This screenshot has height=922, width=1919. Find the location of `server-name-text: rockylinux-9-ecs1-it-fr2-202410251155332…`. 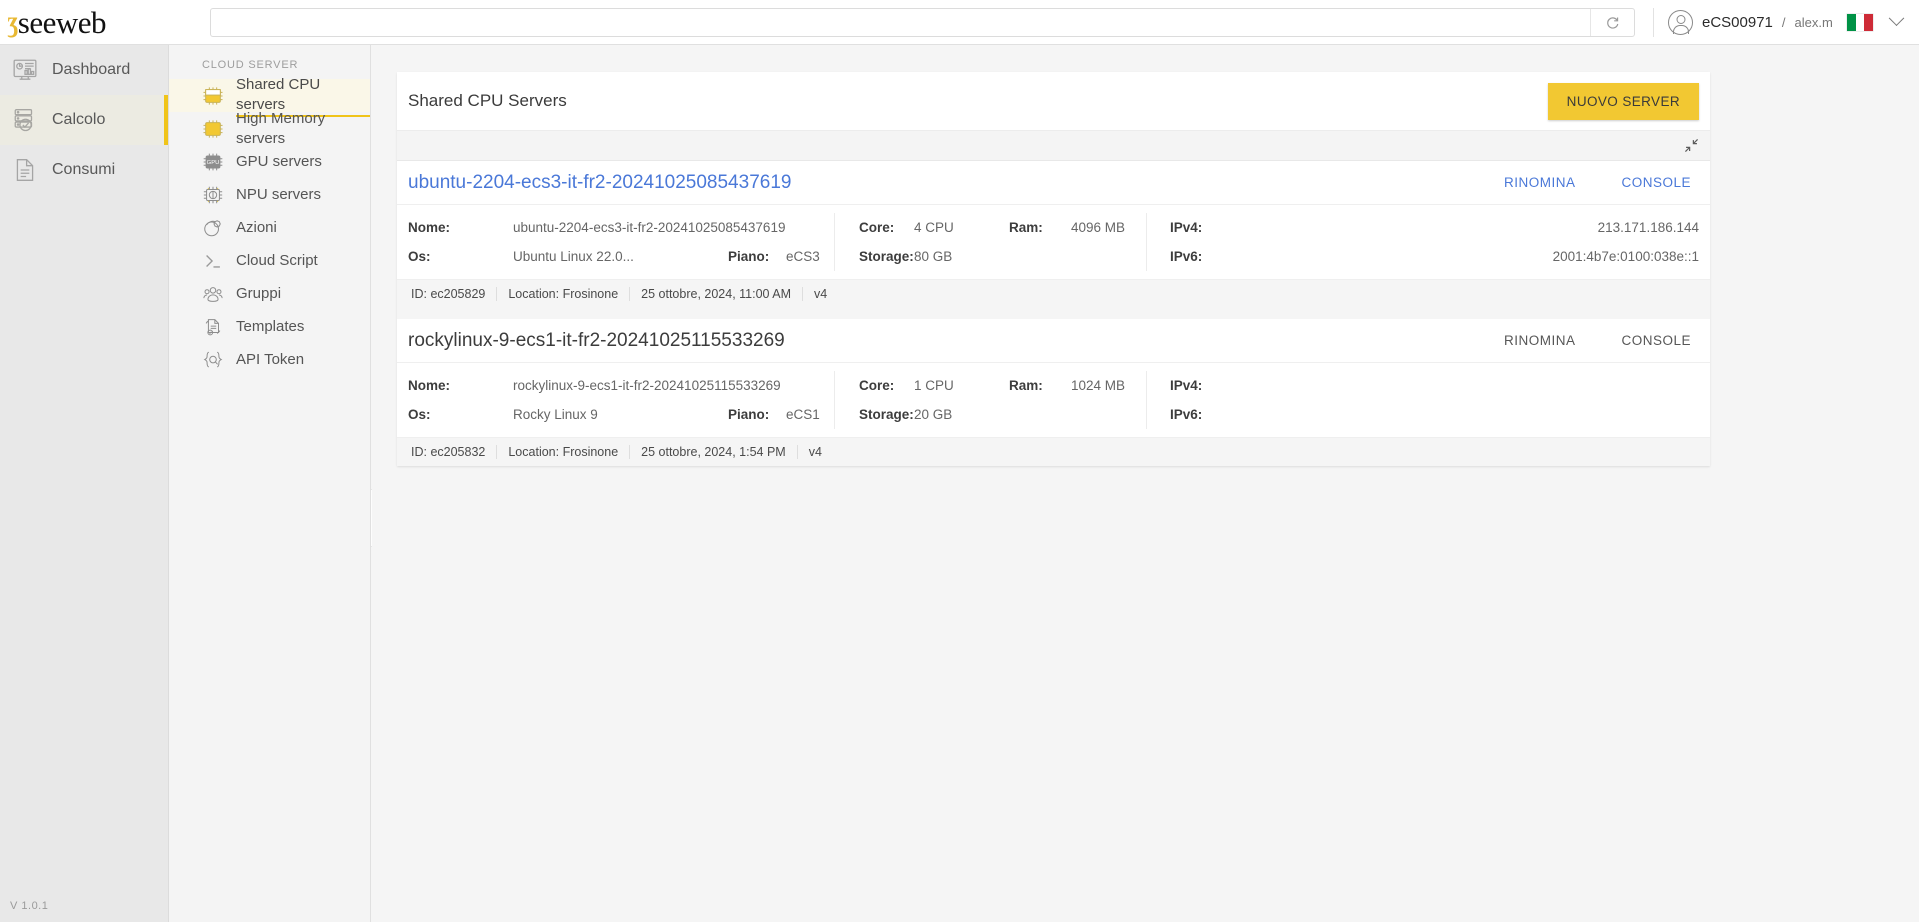

server-name-text: rockylinux-9-ecs1-it-fr2-202410251155332… is located at coordinates (596, 341).